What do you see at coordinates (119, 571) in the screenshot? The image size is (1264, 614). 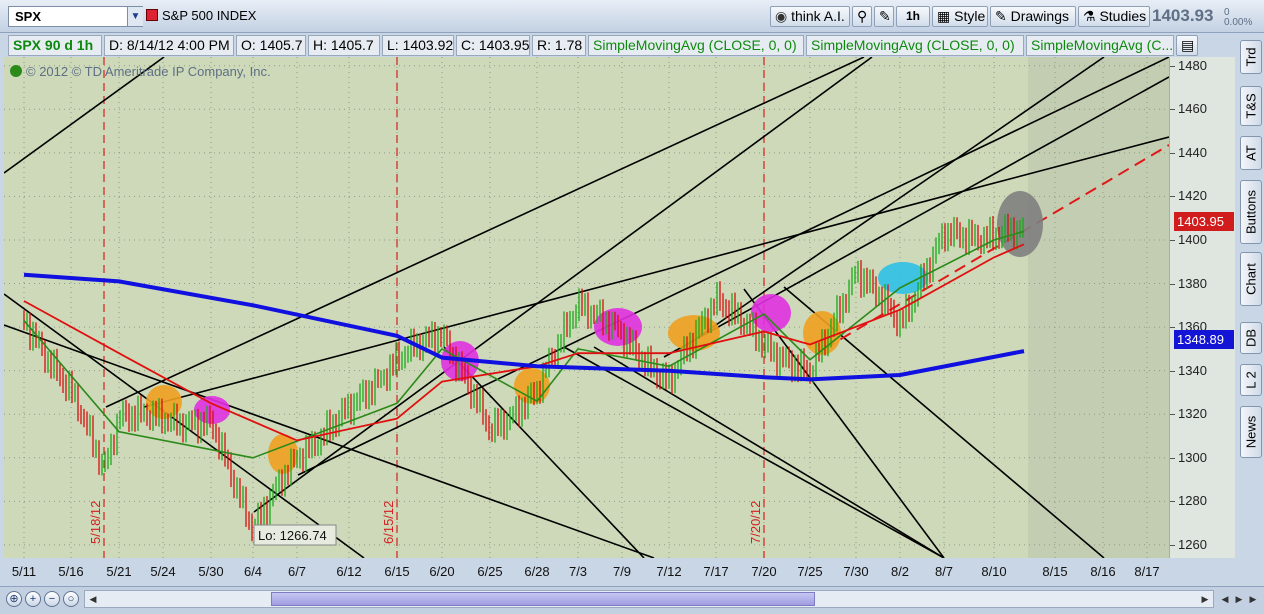 I see `date-tick-label: 5/21` at bounding box center [119, 571].